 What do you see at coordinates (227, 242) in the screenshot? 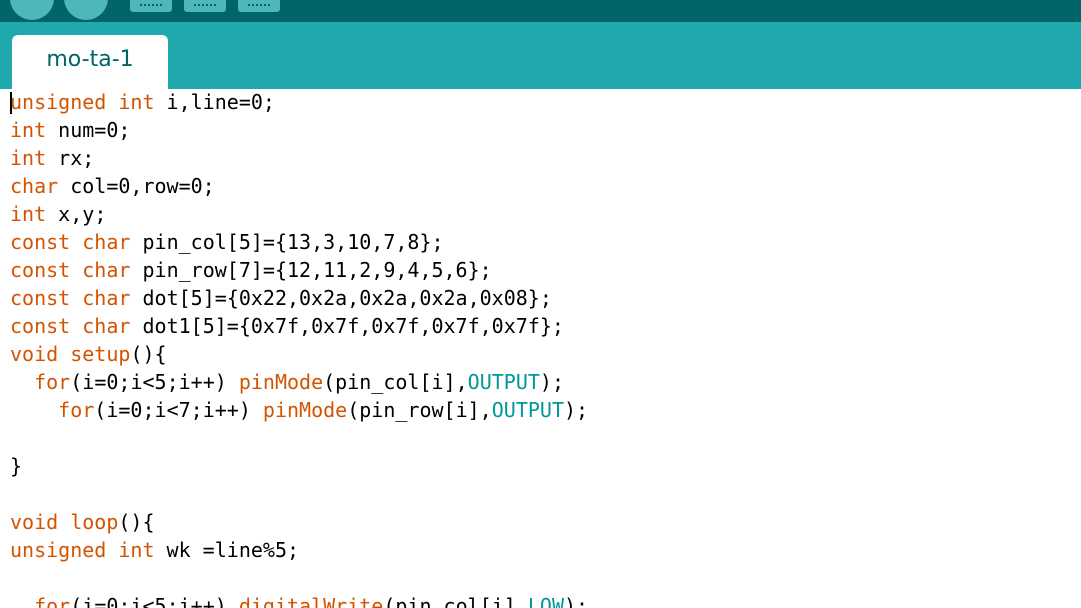
I see `code-line: const char pin_col[5]={13,3,10,7,8};` at bounding box center [227, 242].